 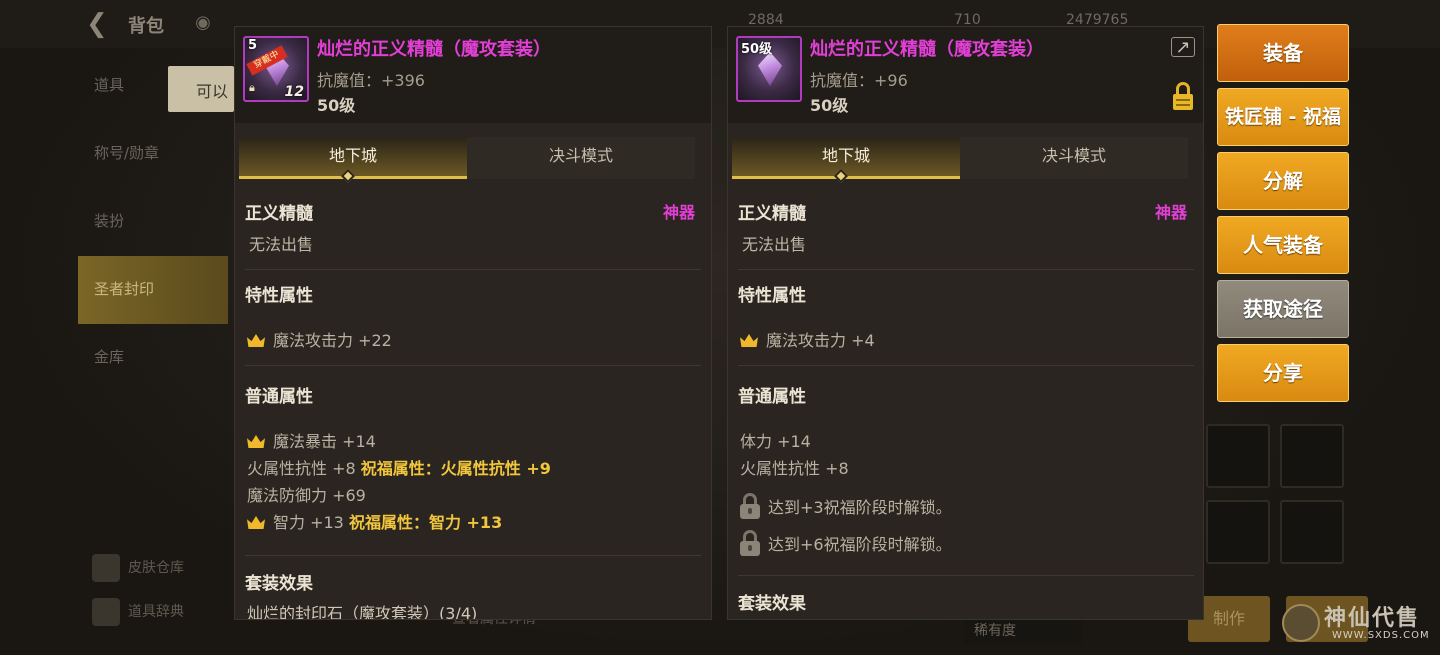 I want to click on common-stat-line: 火属性抗性 +8 祝福属性：火属性抗性 +9, so click(x=399, y=467).